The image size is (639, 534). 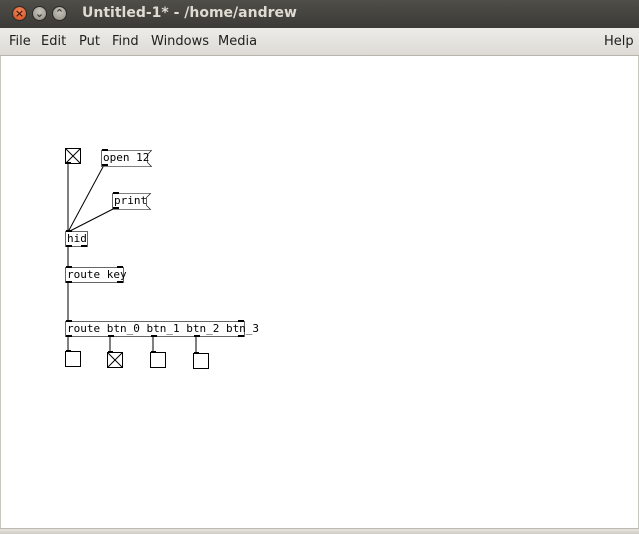 I want to click on patch-graph, so click(x=155, y=258).